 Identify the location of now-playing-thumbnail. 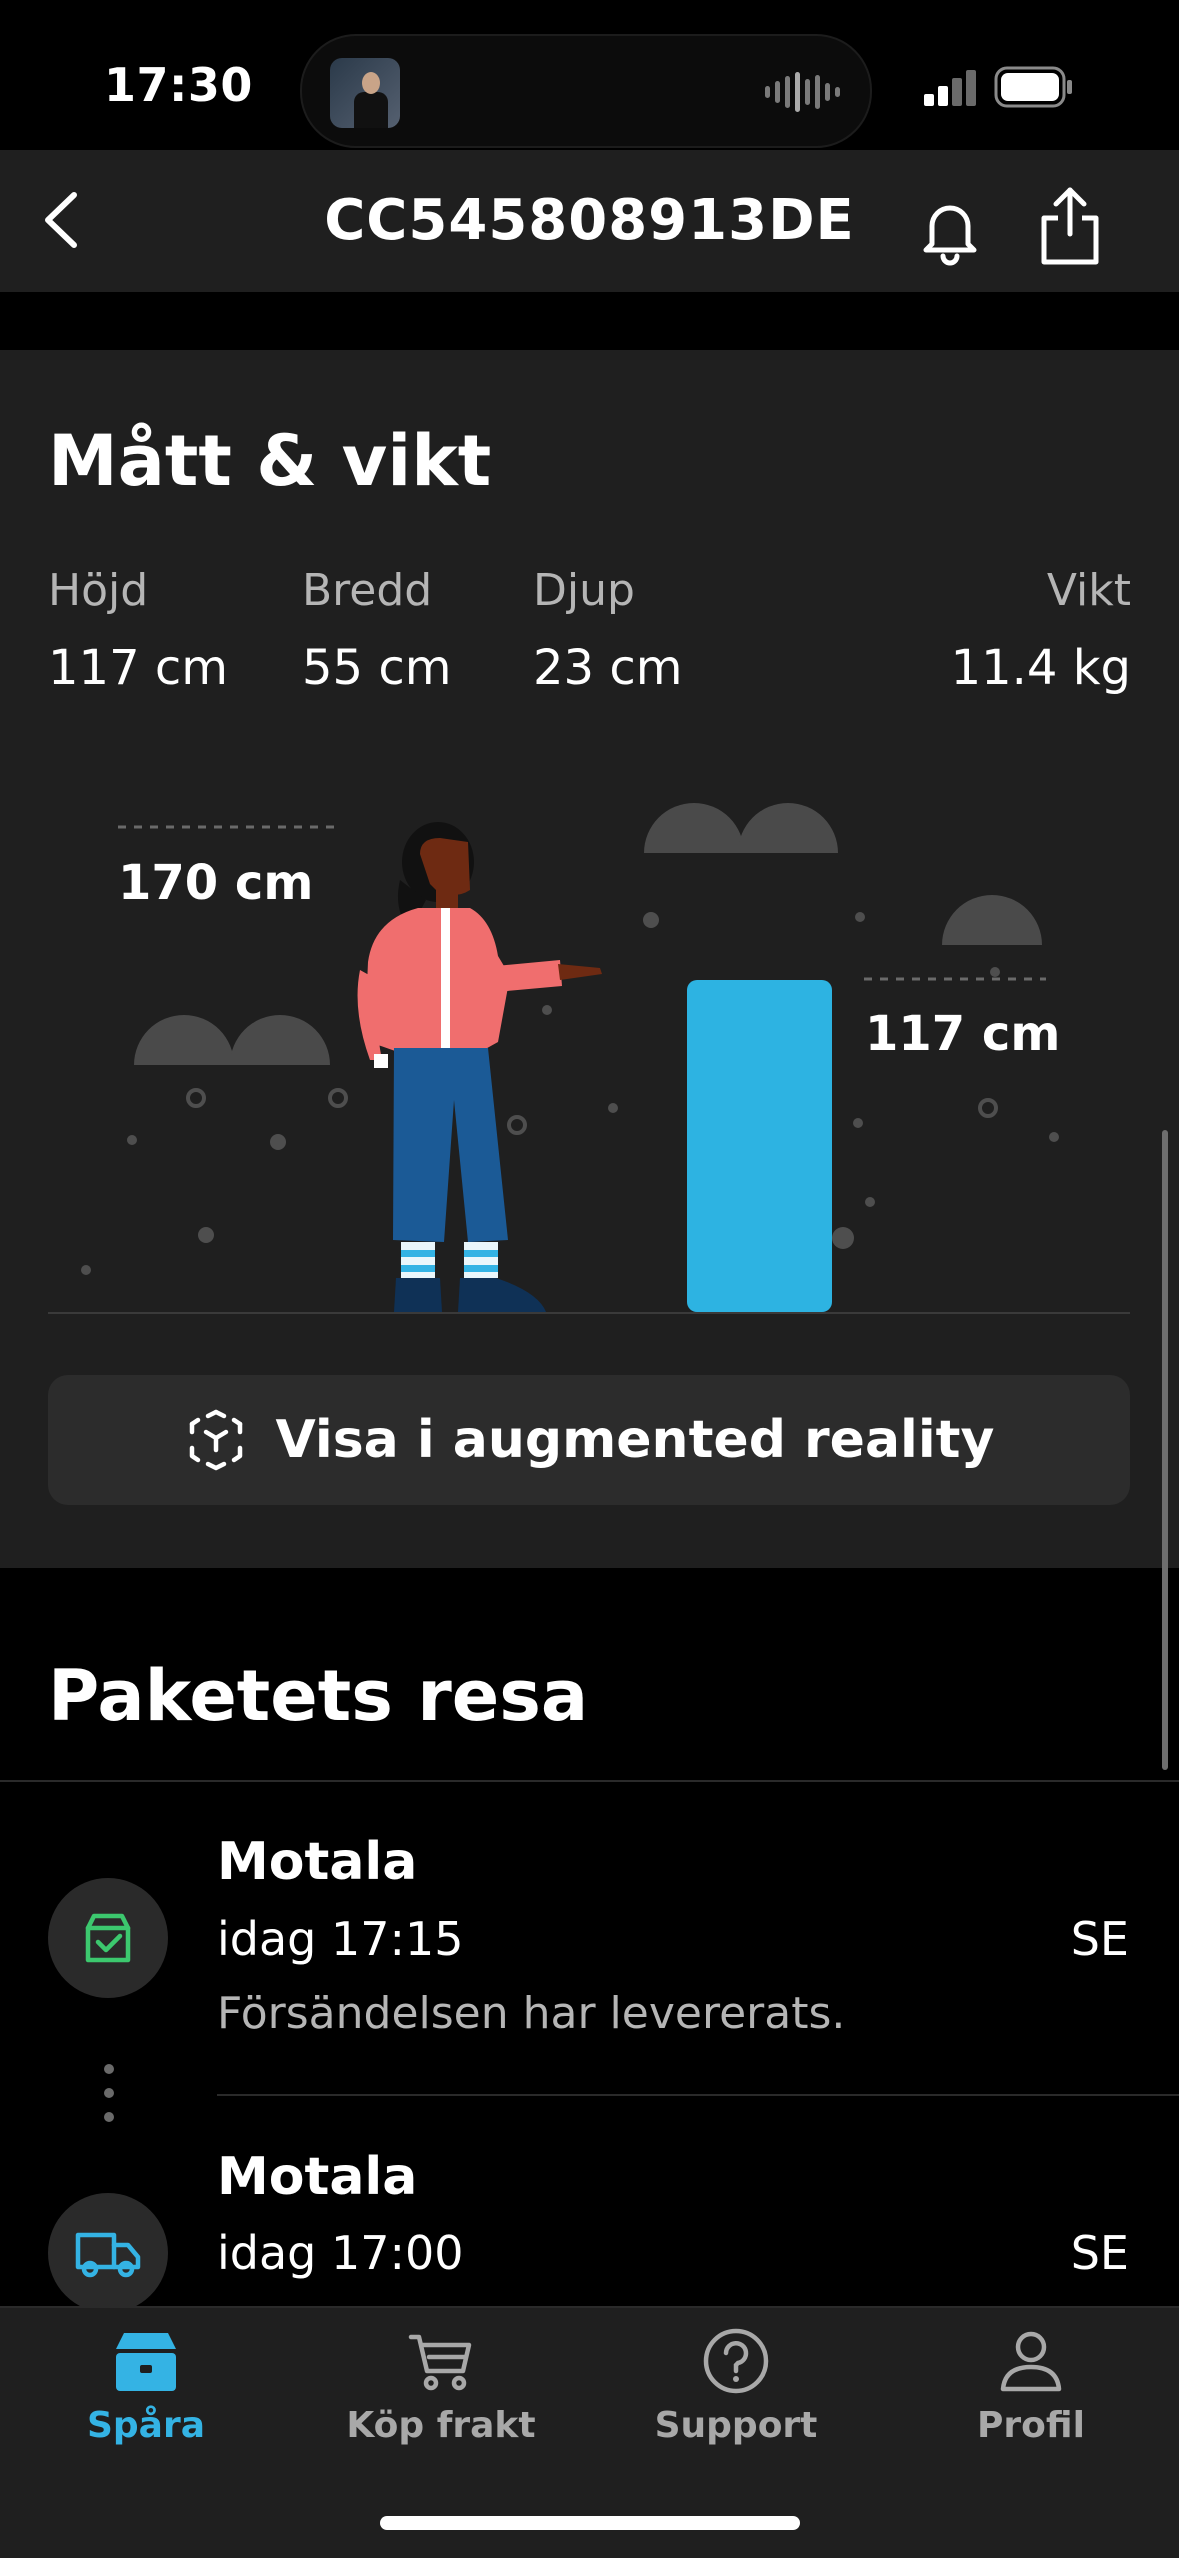
(365, 93).